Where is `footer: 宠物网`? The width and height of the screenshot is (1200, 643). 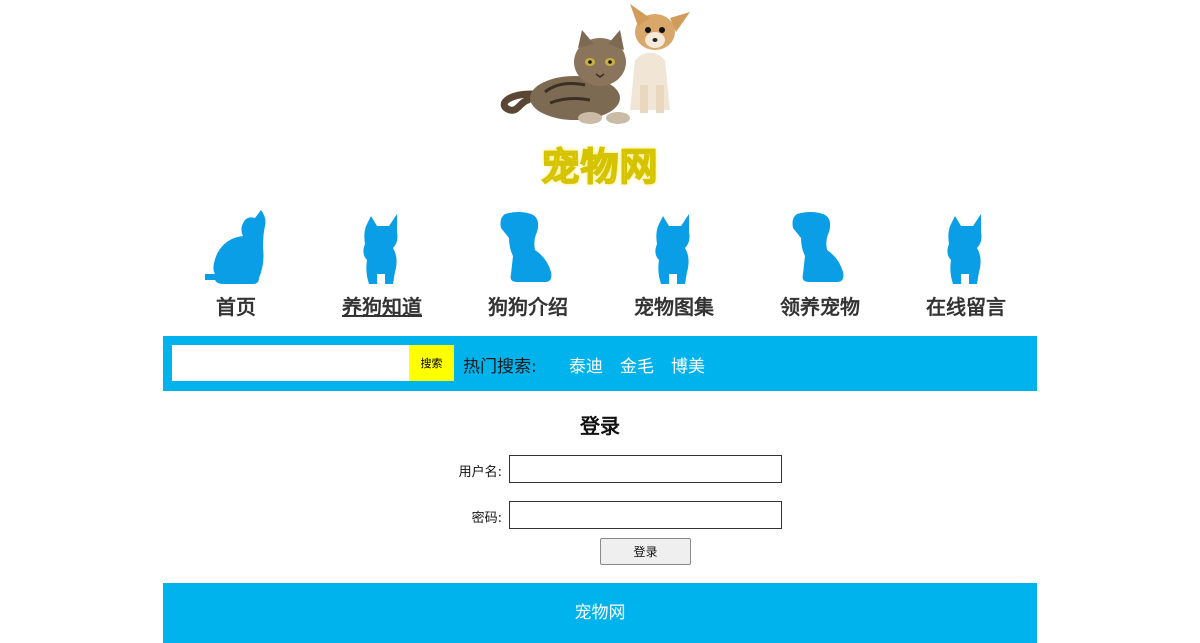
footer: 宠物网 is located at coordinates (600, 613).